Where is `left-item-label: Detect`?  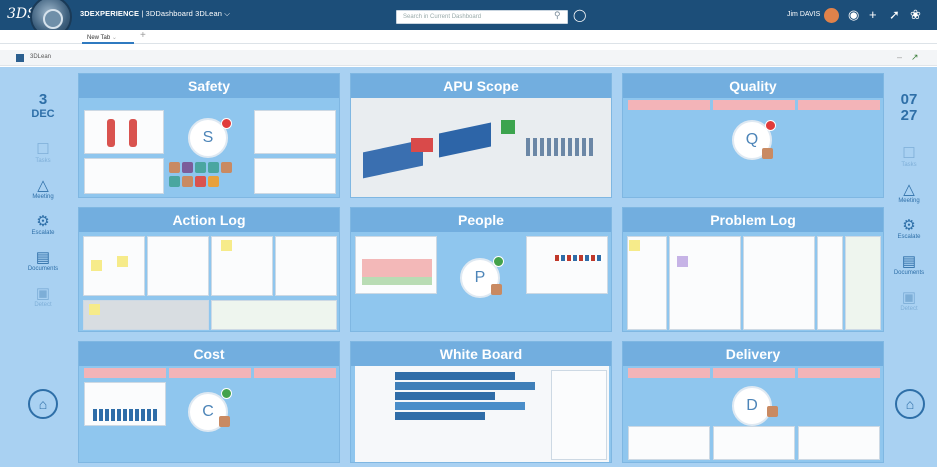 left-item-label: Detect is located at coordinates (43, 305).